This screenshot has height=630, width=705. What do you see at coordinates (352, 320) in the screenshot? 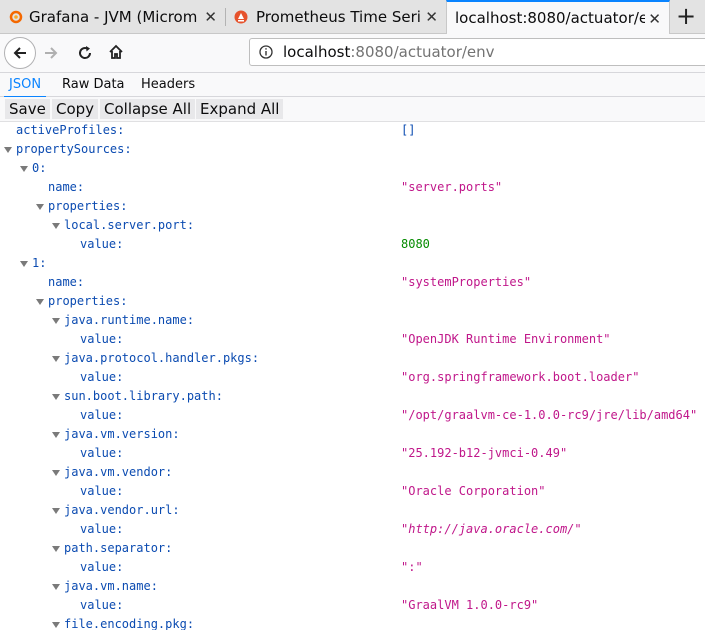
I see `json-row: java.runtime.name:` at bounding box center [352, 320].